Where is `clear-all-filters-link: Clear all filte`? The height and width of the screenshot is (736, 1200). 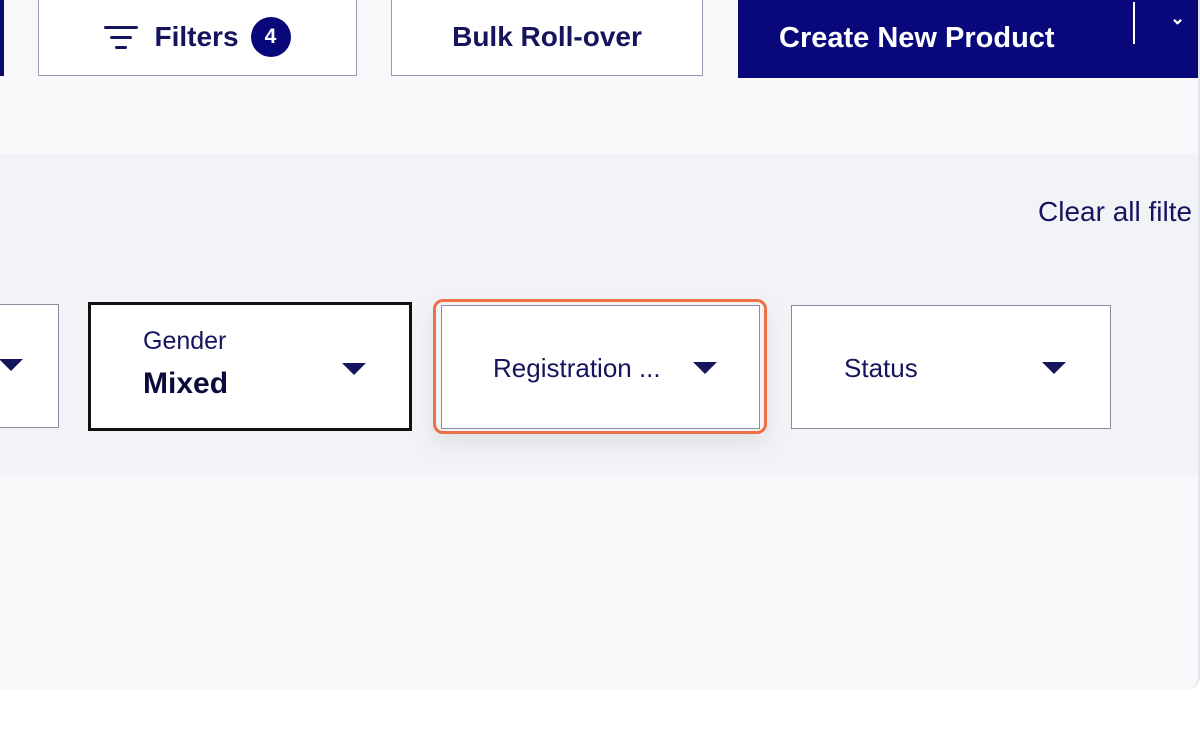
clear-all-filters-link: Clear all filte is located at coordinates (1115, 212).